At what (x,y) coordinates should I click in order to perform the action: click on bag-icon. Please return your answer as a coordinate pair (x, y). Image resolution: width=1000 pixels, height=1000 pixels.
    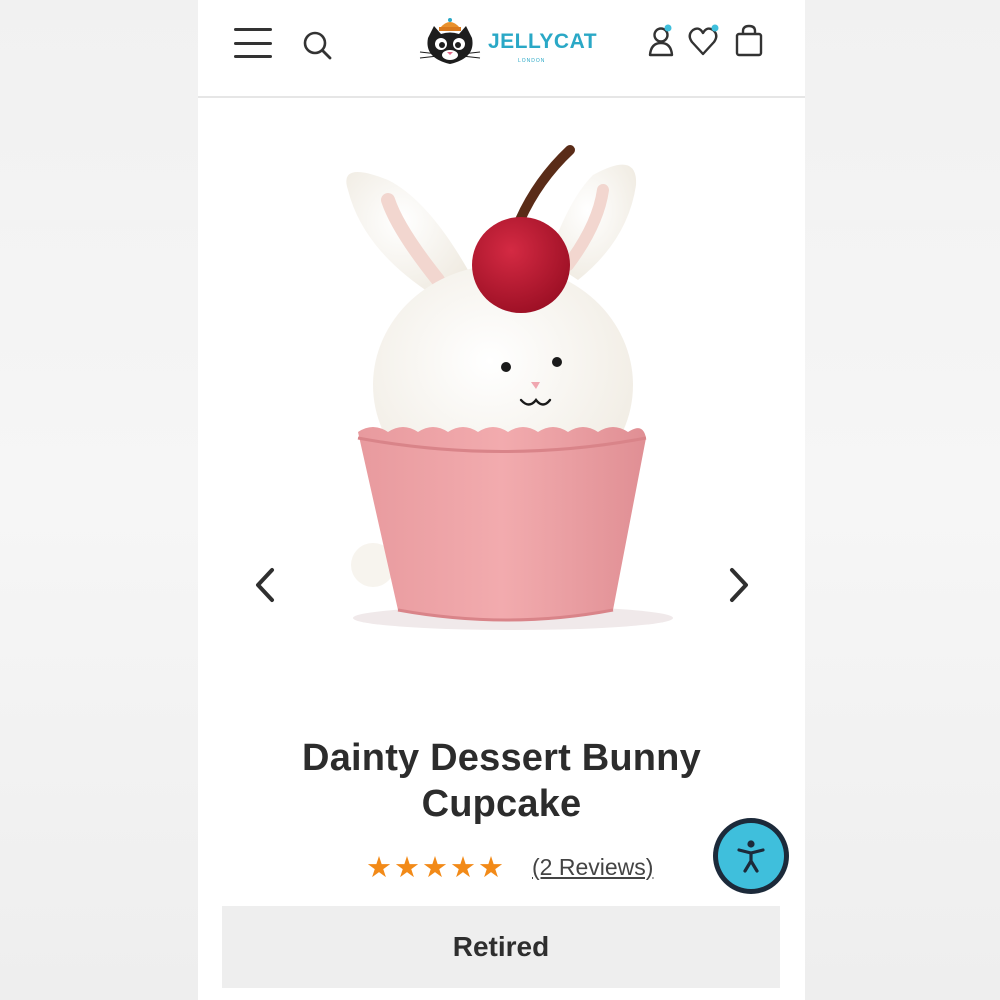
    Looking at the image, I should click on (749, 43).